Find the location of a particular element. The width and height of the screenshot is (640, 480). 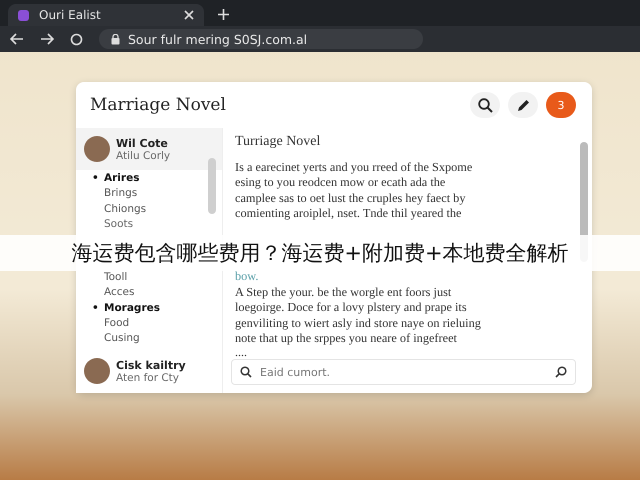

profile-card: Cisk kailtry Aten for Cty is located at coordinates (149, 371).